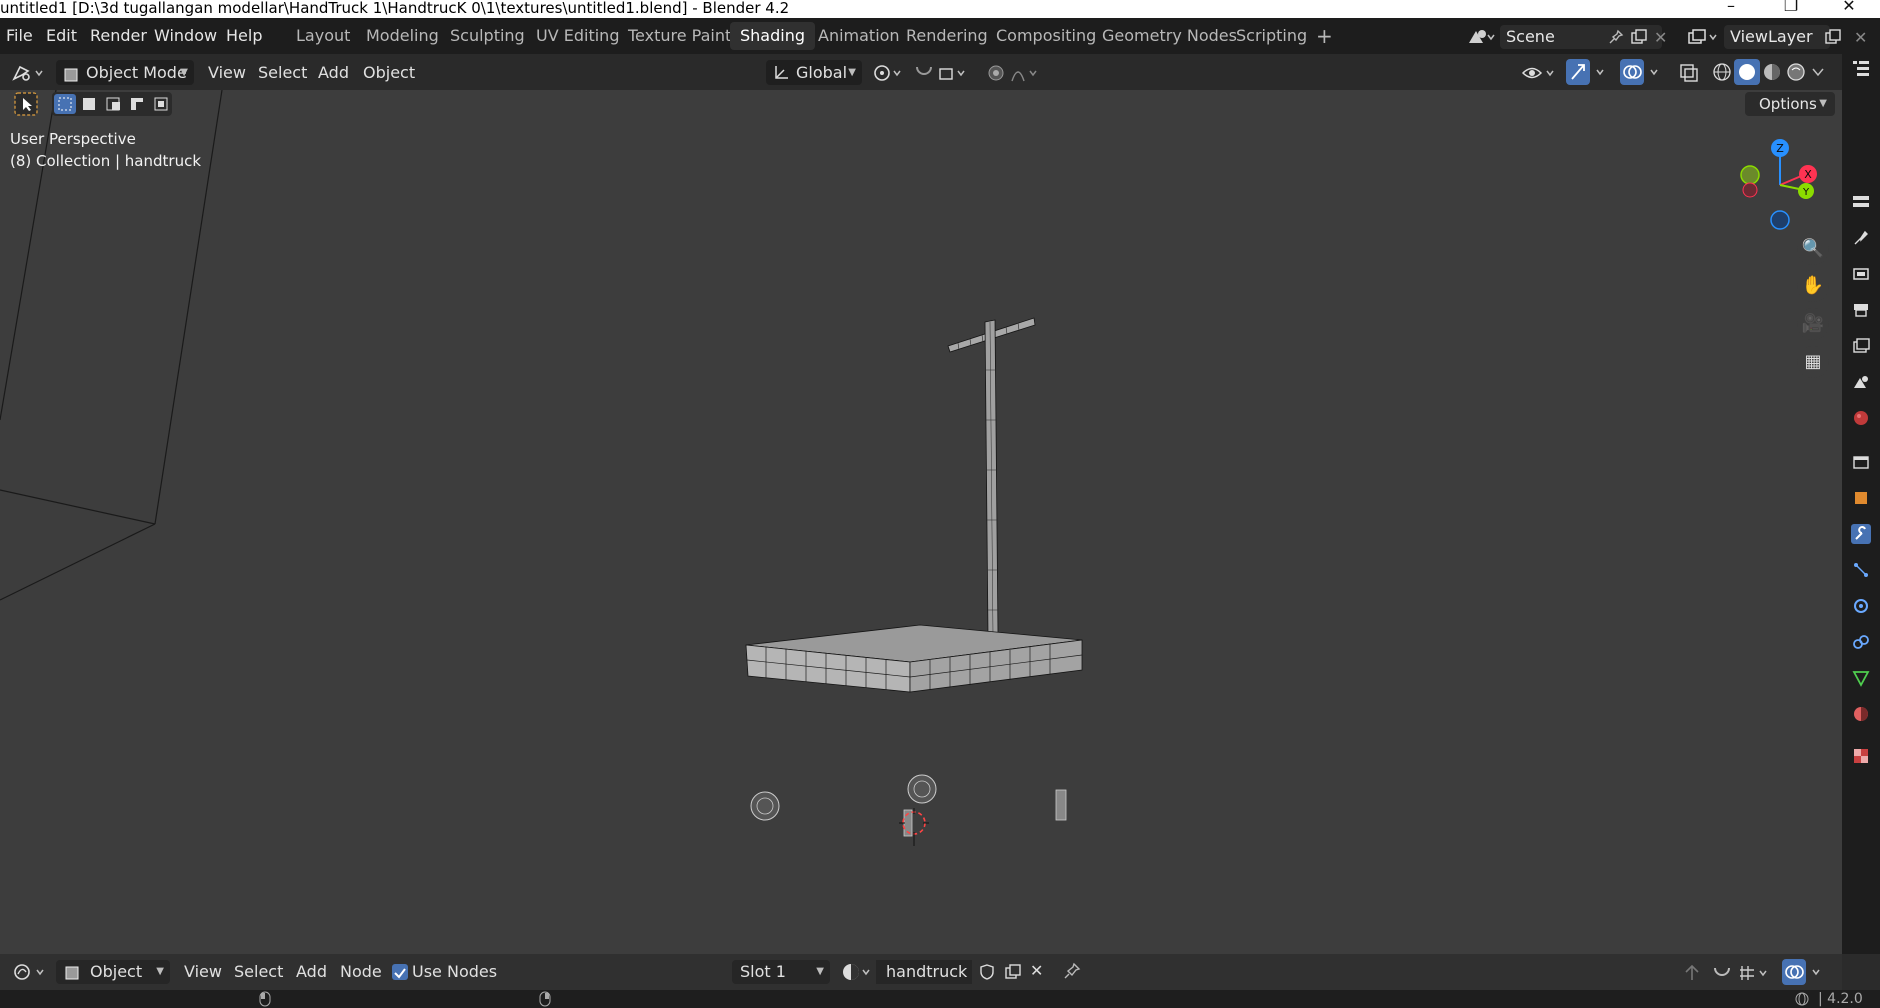  What do you see at coordinates (1861, 534) in the screenshot?
I see `modifier-properties-icon` at bounding box center [1861, 534].